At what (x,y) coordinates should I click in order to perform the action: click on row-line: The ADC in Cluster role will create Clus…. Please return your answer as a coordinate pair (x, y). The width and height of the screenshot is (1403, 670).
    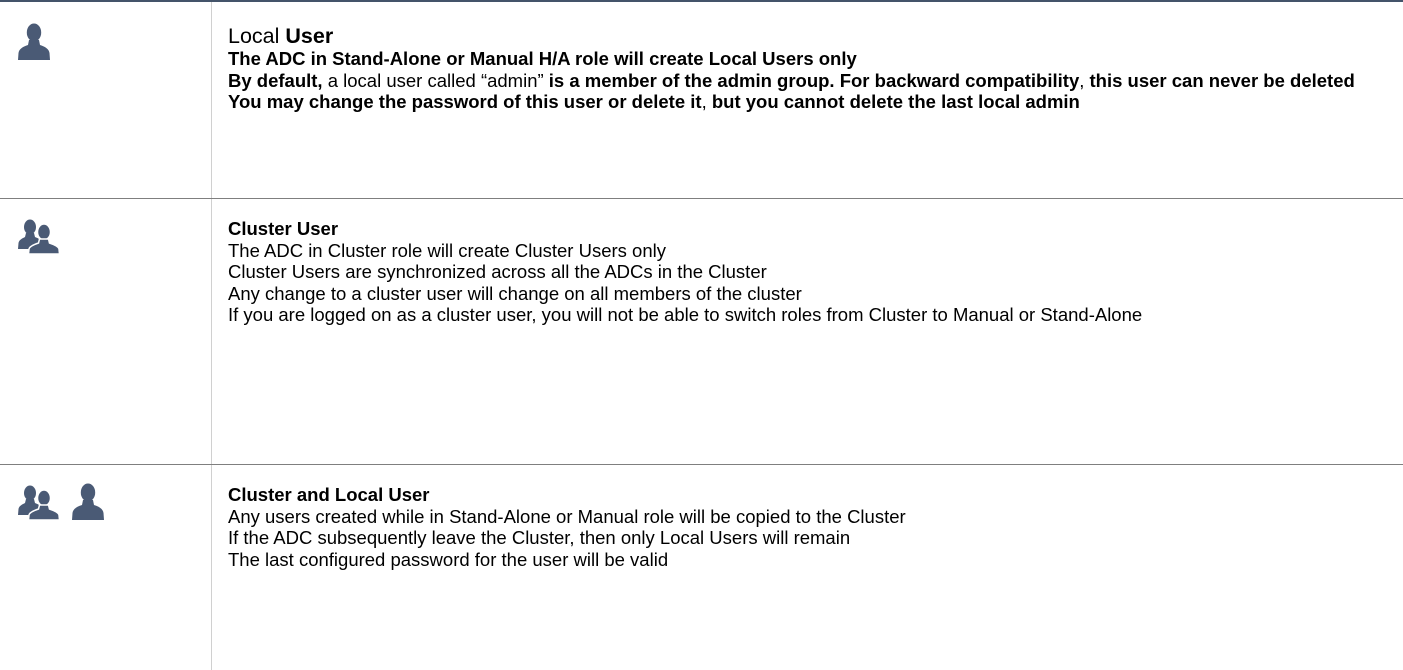
    Looking at the image, I should click on (447, 250).